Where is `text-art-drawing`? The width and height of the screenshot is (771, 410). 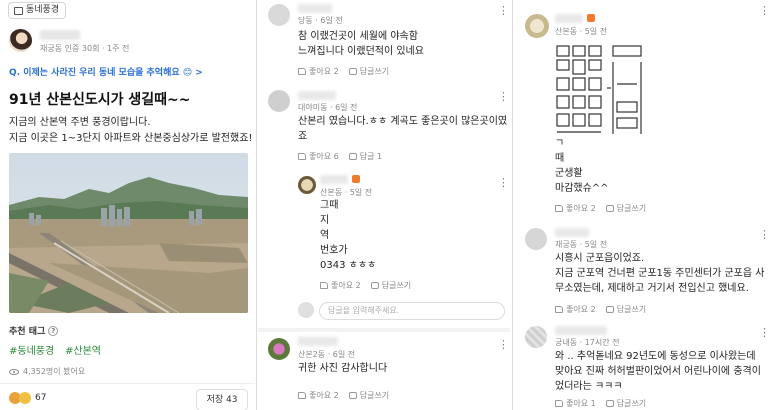 text-art-drawing is located at coordinates (599, 89).